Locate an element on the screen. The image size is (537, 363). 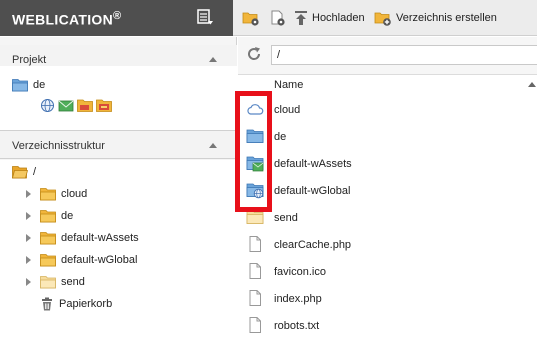
file-name: clearCache.php is located at coordinates (313, 245).